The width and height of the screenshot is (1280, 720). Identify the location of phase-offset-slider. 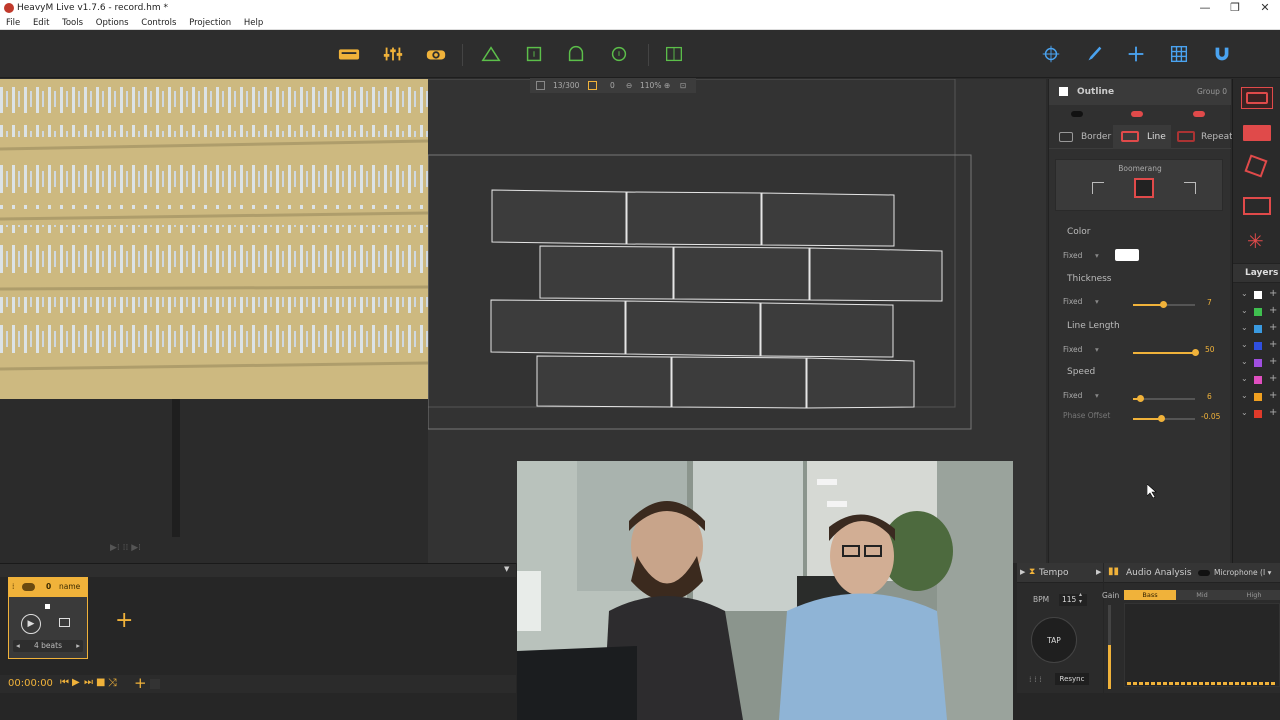
(1164, 419).